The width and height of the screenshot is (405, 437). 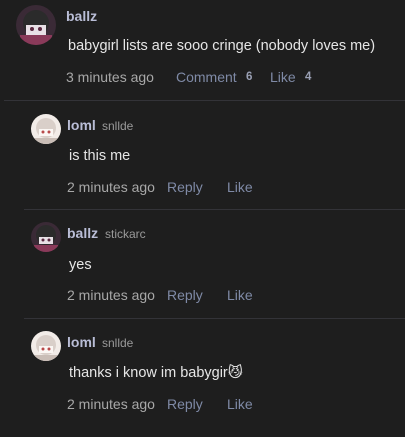 I want to click on comment-button: Comment, so click(x=206, y=77).